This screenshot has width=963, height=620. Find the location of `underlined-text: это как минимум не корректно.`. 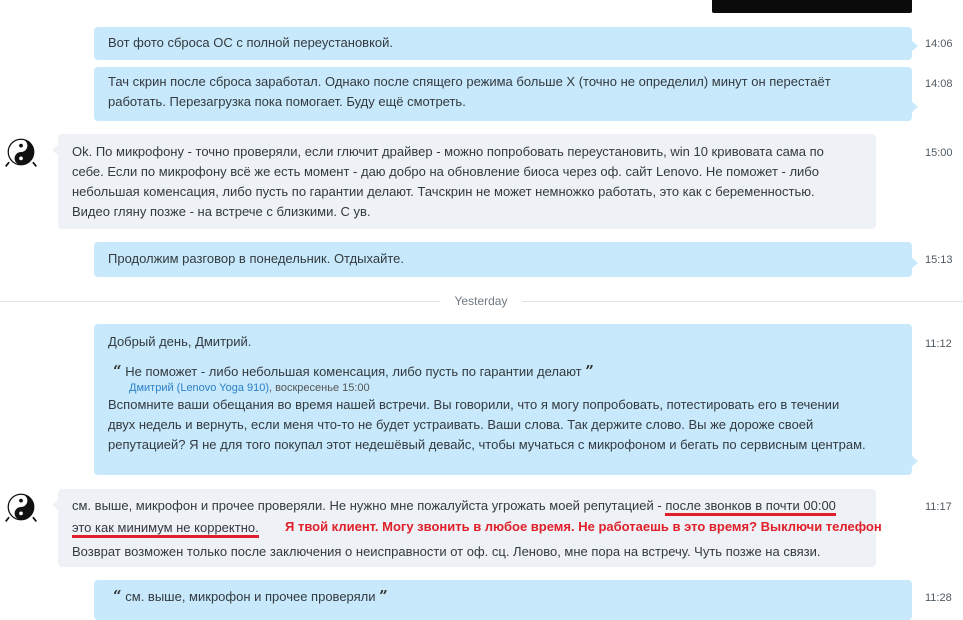

underlined-text: это как минимум не корректно. is located at coordinates (165, 529).